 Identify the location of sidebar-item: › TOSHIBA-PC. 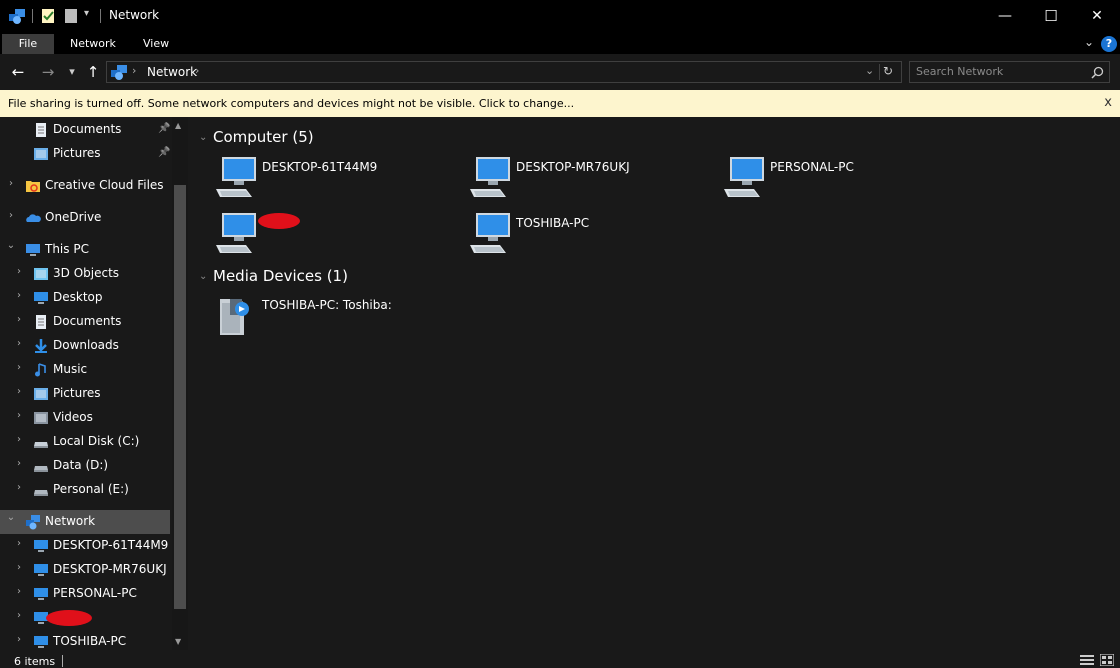
(85, 640).